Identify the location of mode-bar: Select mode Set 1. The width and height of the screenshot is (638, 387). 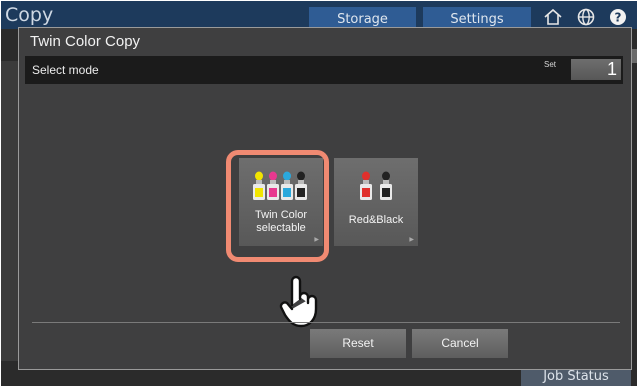
(324, 70).